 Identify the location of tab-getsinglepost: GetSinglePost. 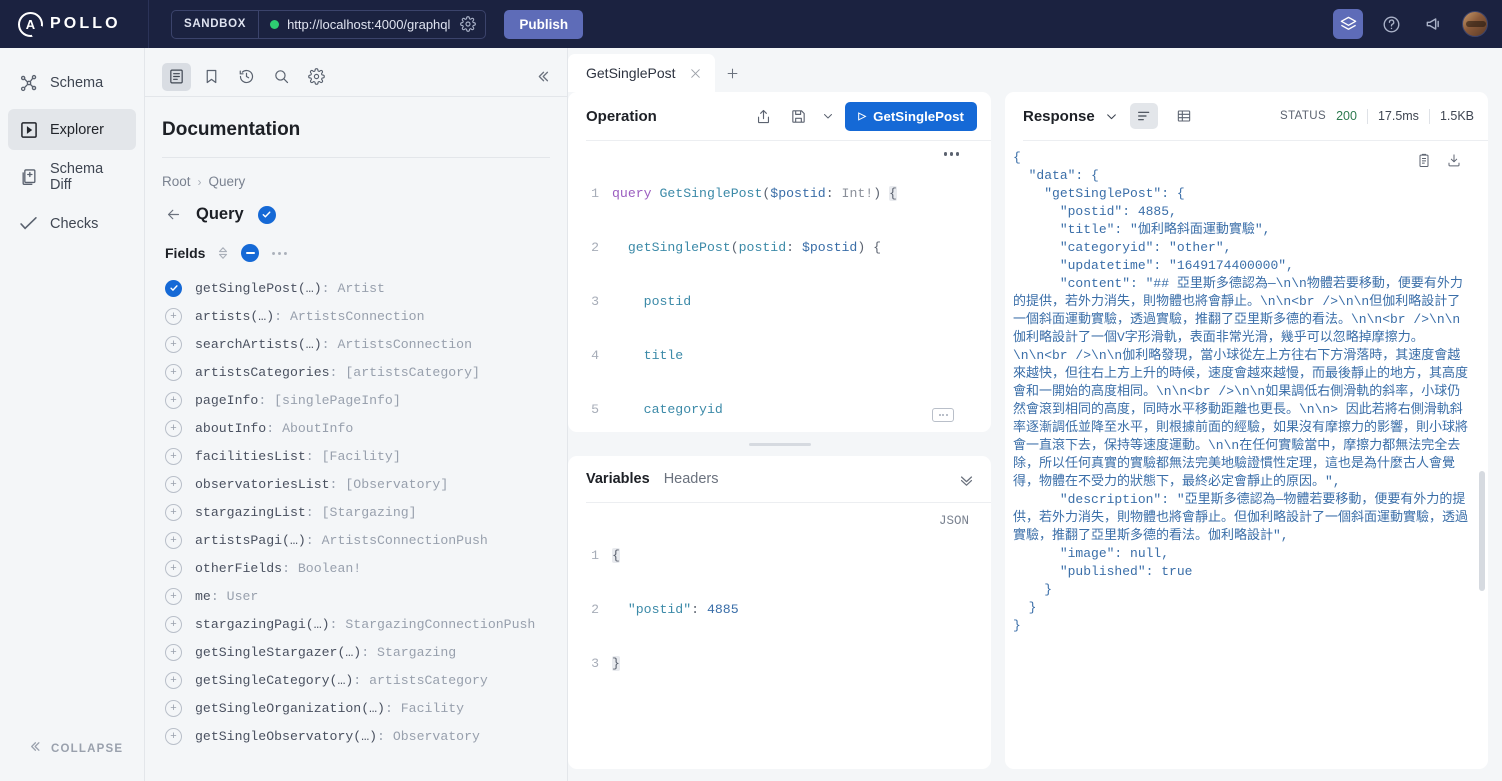
(641, 73).